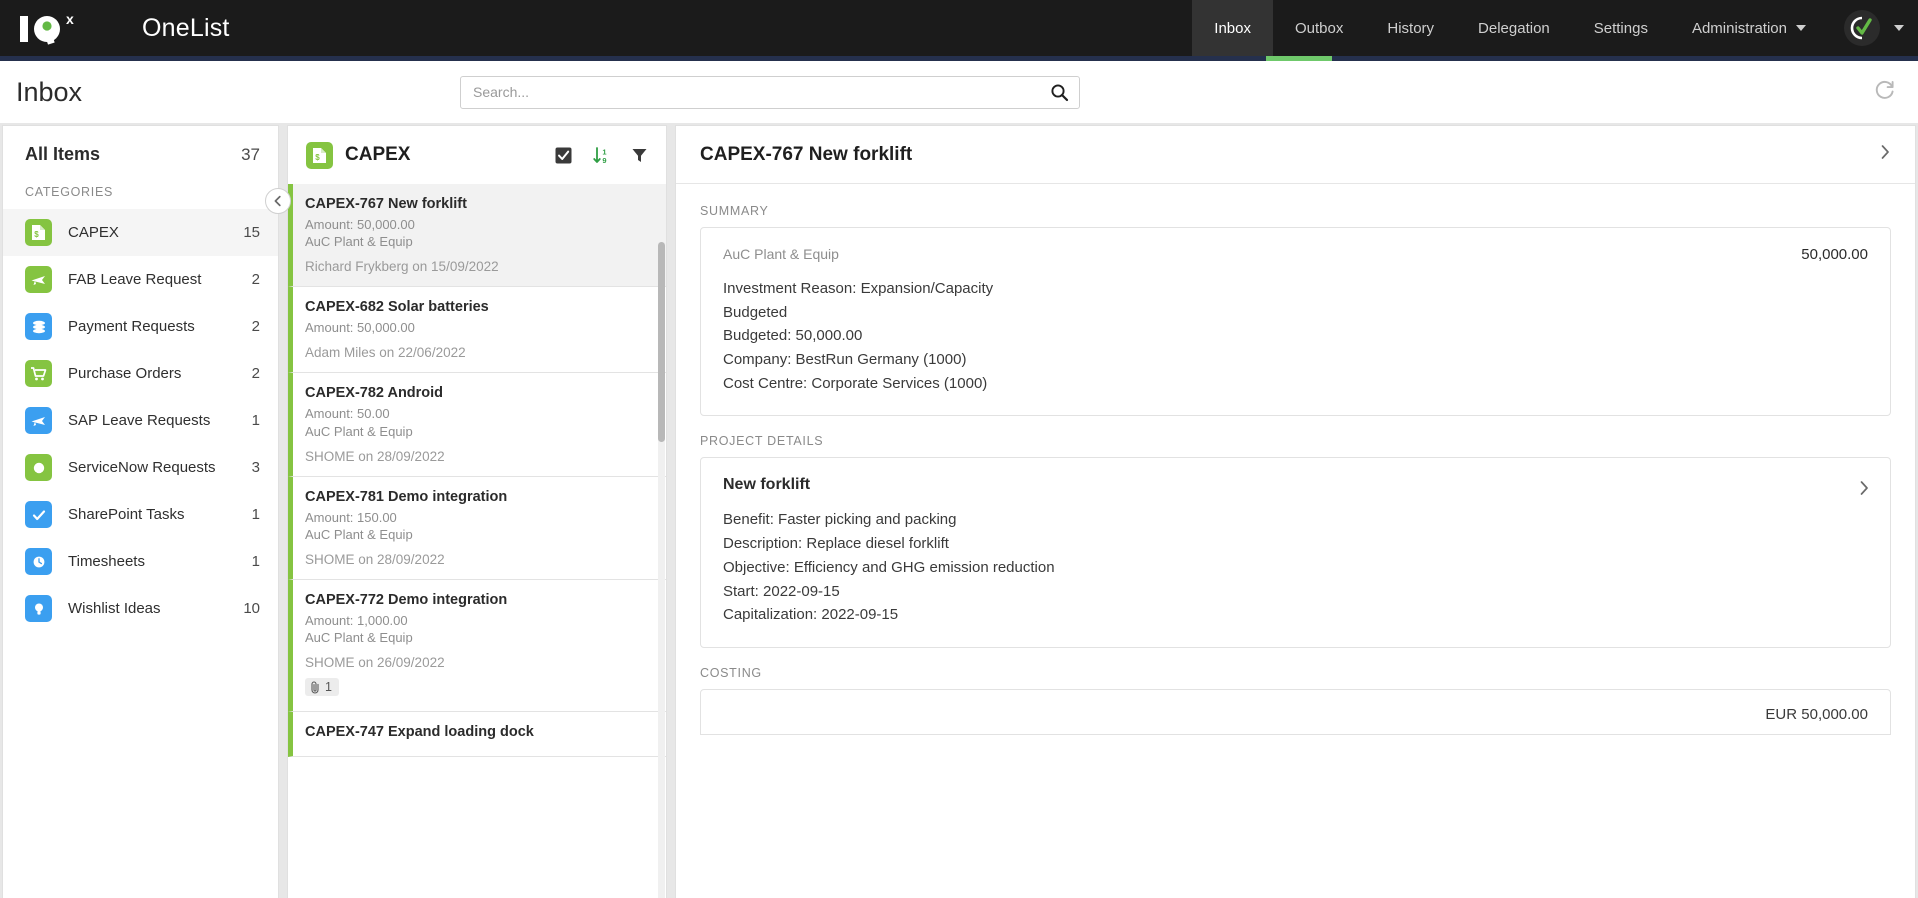 This screenshot has height=898, width=1918. Describe the element at coordinates (1885, 92) in the screenshot. I see `refresh-button` at that location.